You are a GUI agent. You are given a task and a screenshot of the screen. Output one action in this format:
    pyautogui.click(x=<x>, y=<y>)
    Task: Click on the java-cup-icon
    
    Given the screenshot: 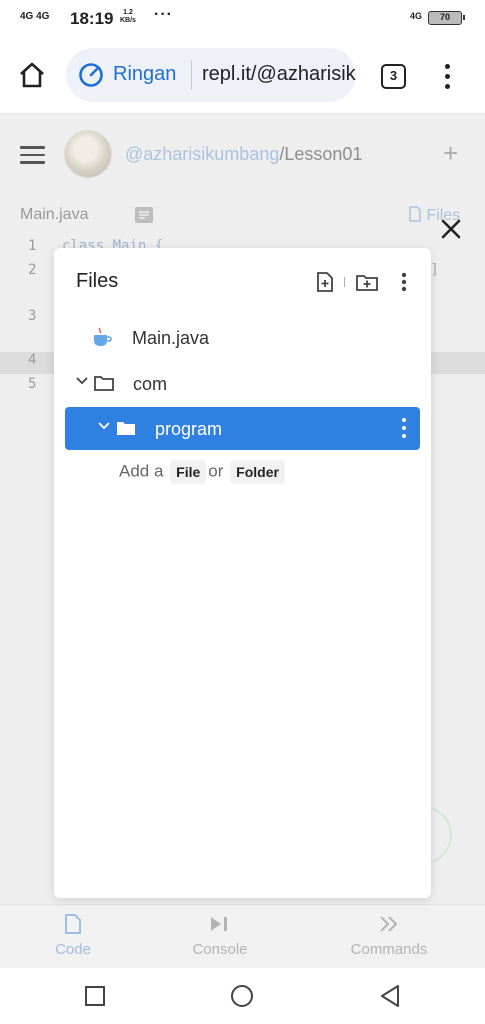 What is the action you would take?
    pyautogui.click(x=103, y=336)
    